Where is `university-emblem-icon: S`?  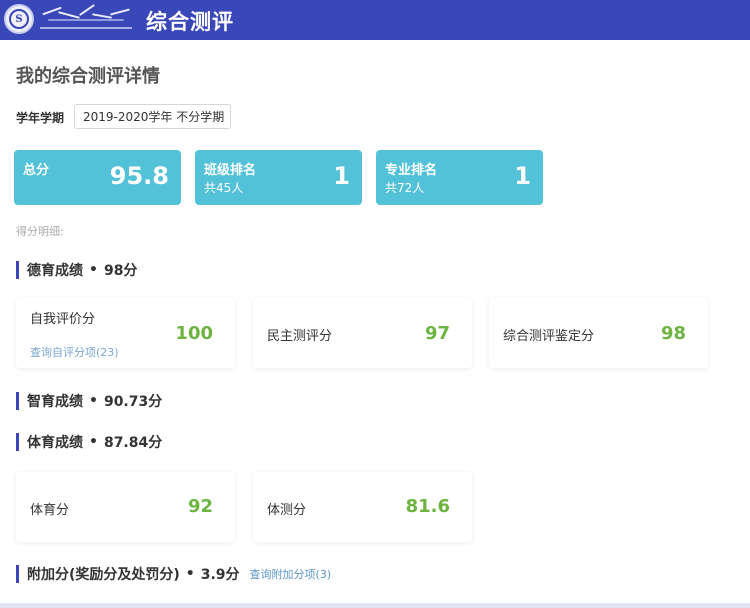 university-emblem-icon: S is located at coordinates (19, 19).